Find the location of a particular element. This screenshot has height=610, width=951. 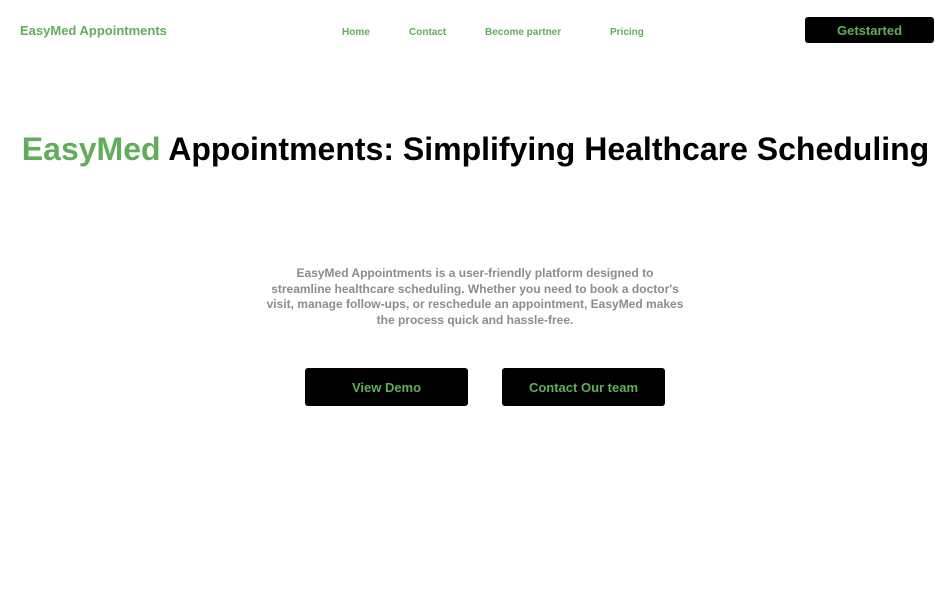

nav-link-contact: Contact is located at coordinates (427, 32).